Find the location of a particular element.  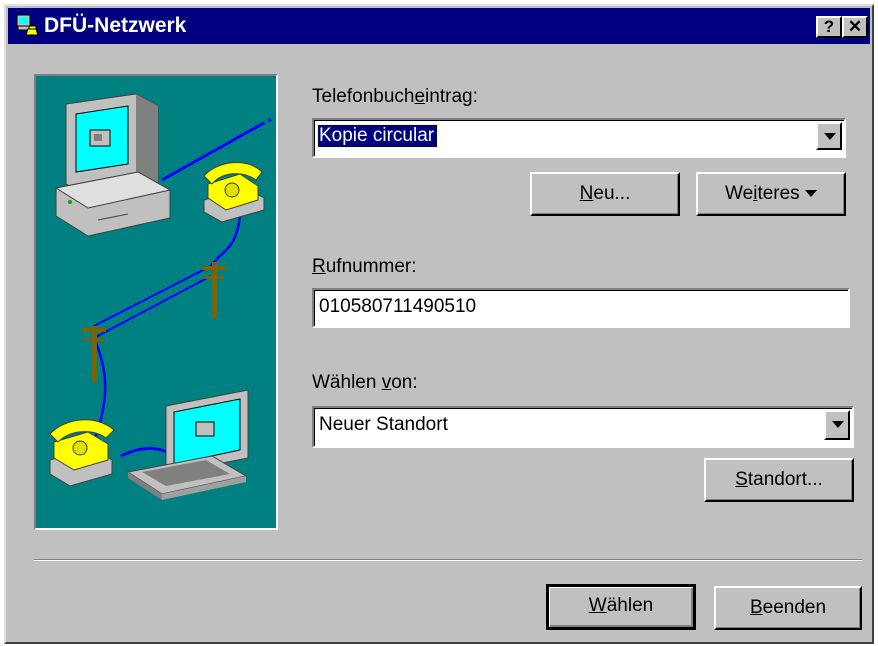

more-button: Weiteres is located at coordinates (771, 194).